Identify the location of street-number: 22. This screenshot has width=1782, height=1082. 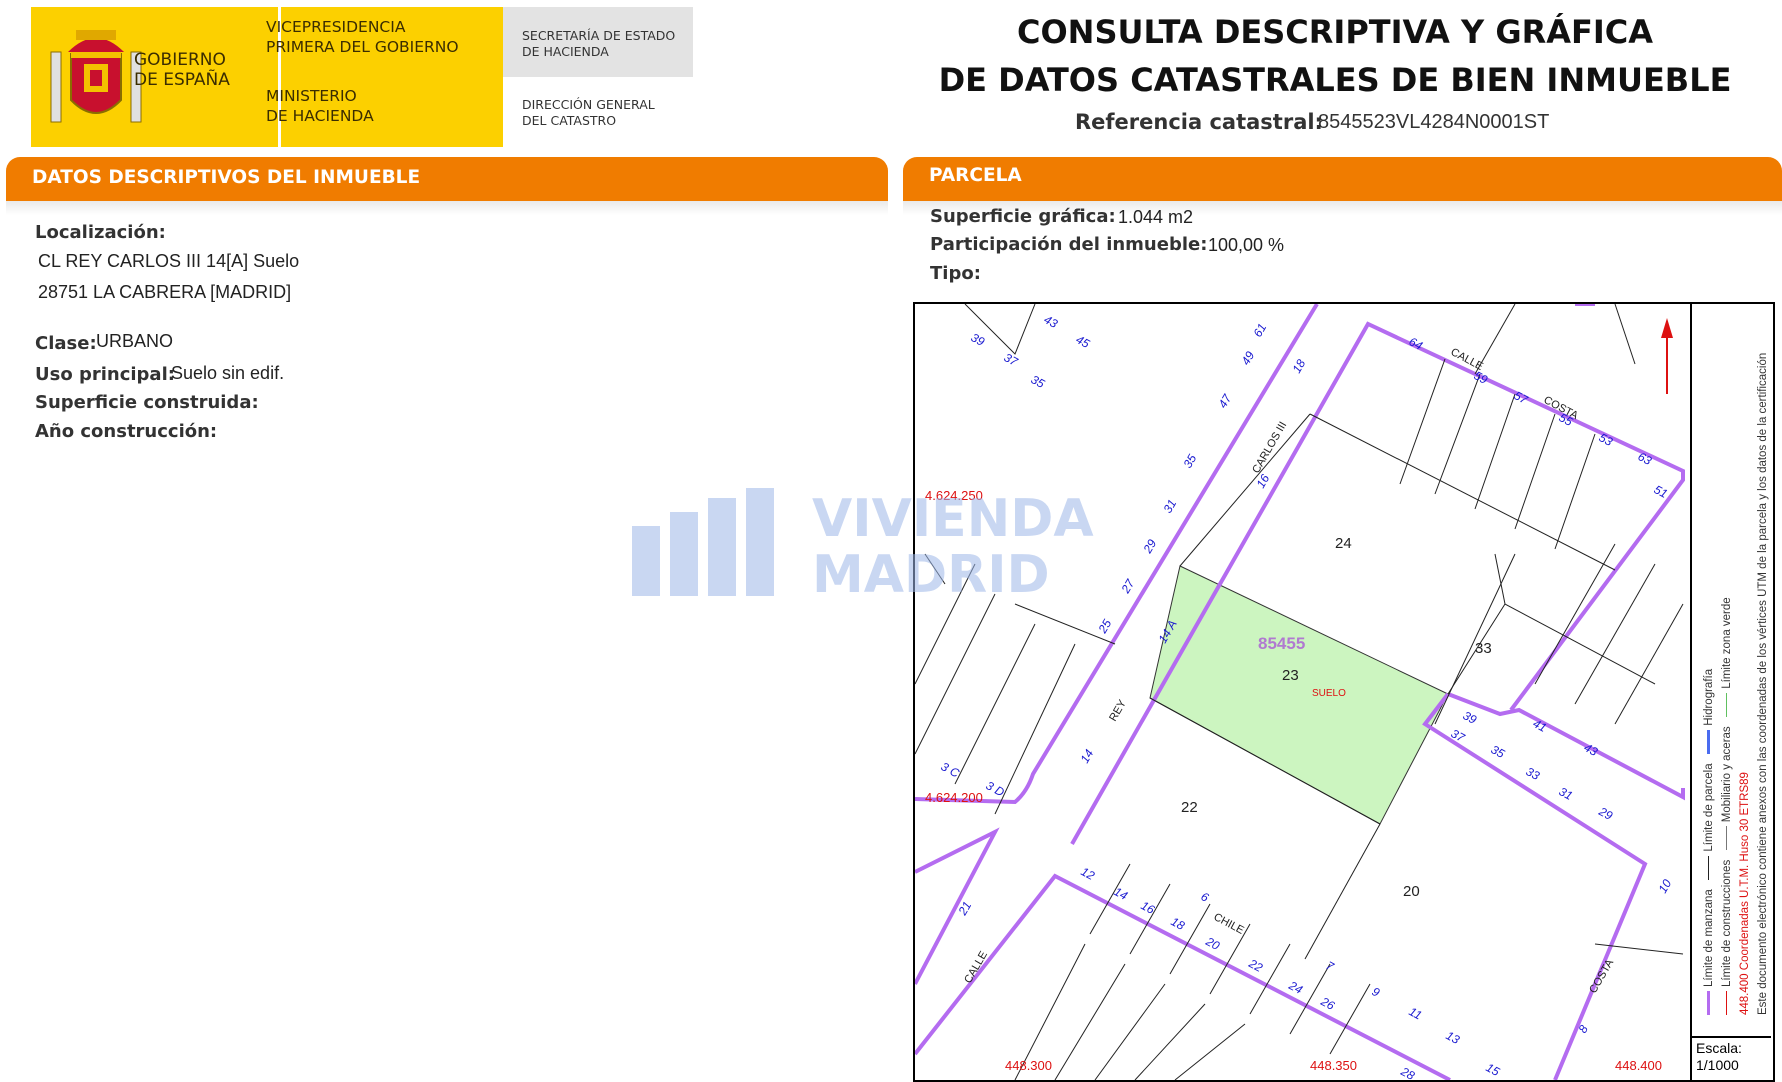
(1256, 965).